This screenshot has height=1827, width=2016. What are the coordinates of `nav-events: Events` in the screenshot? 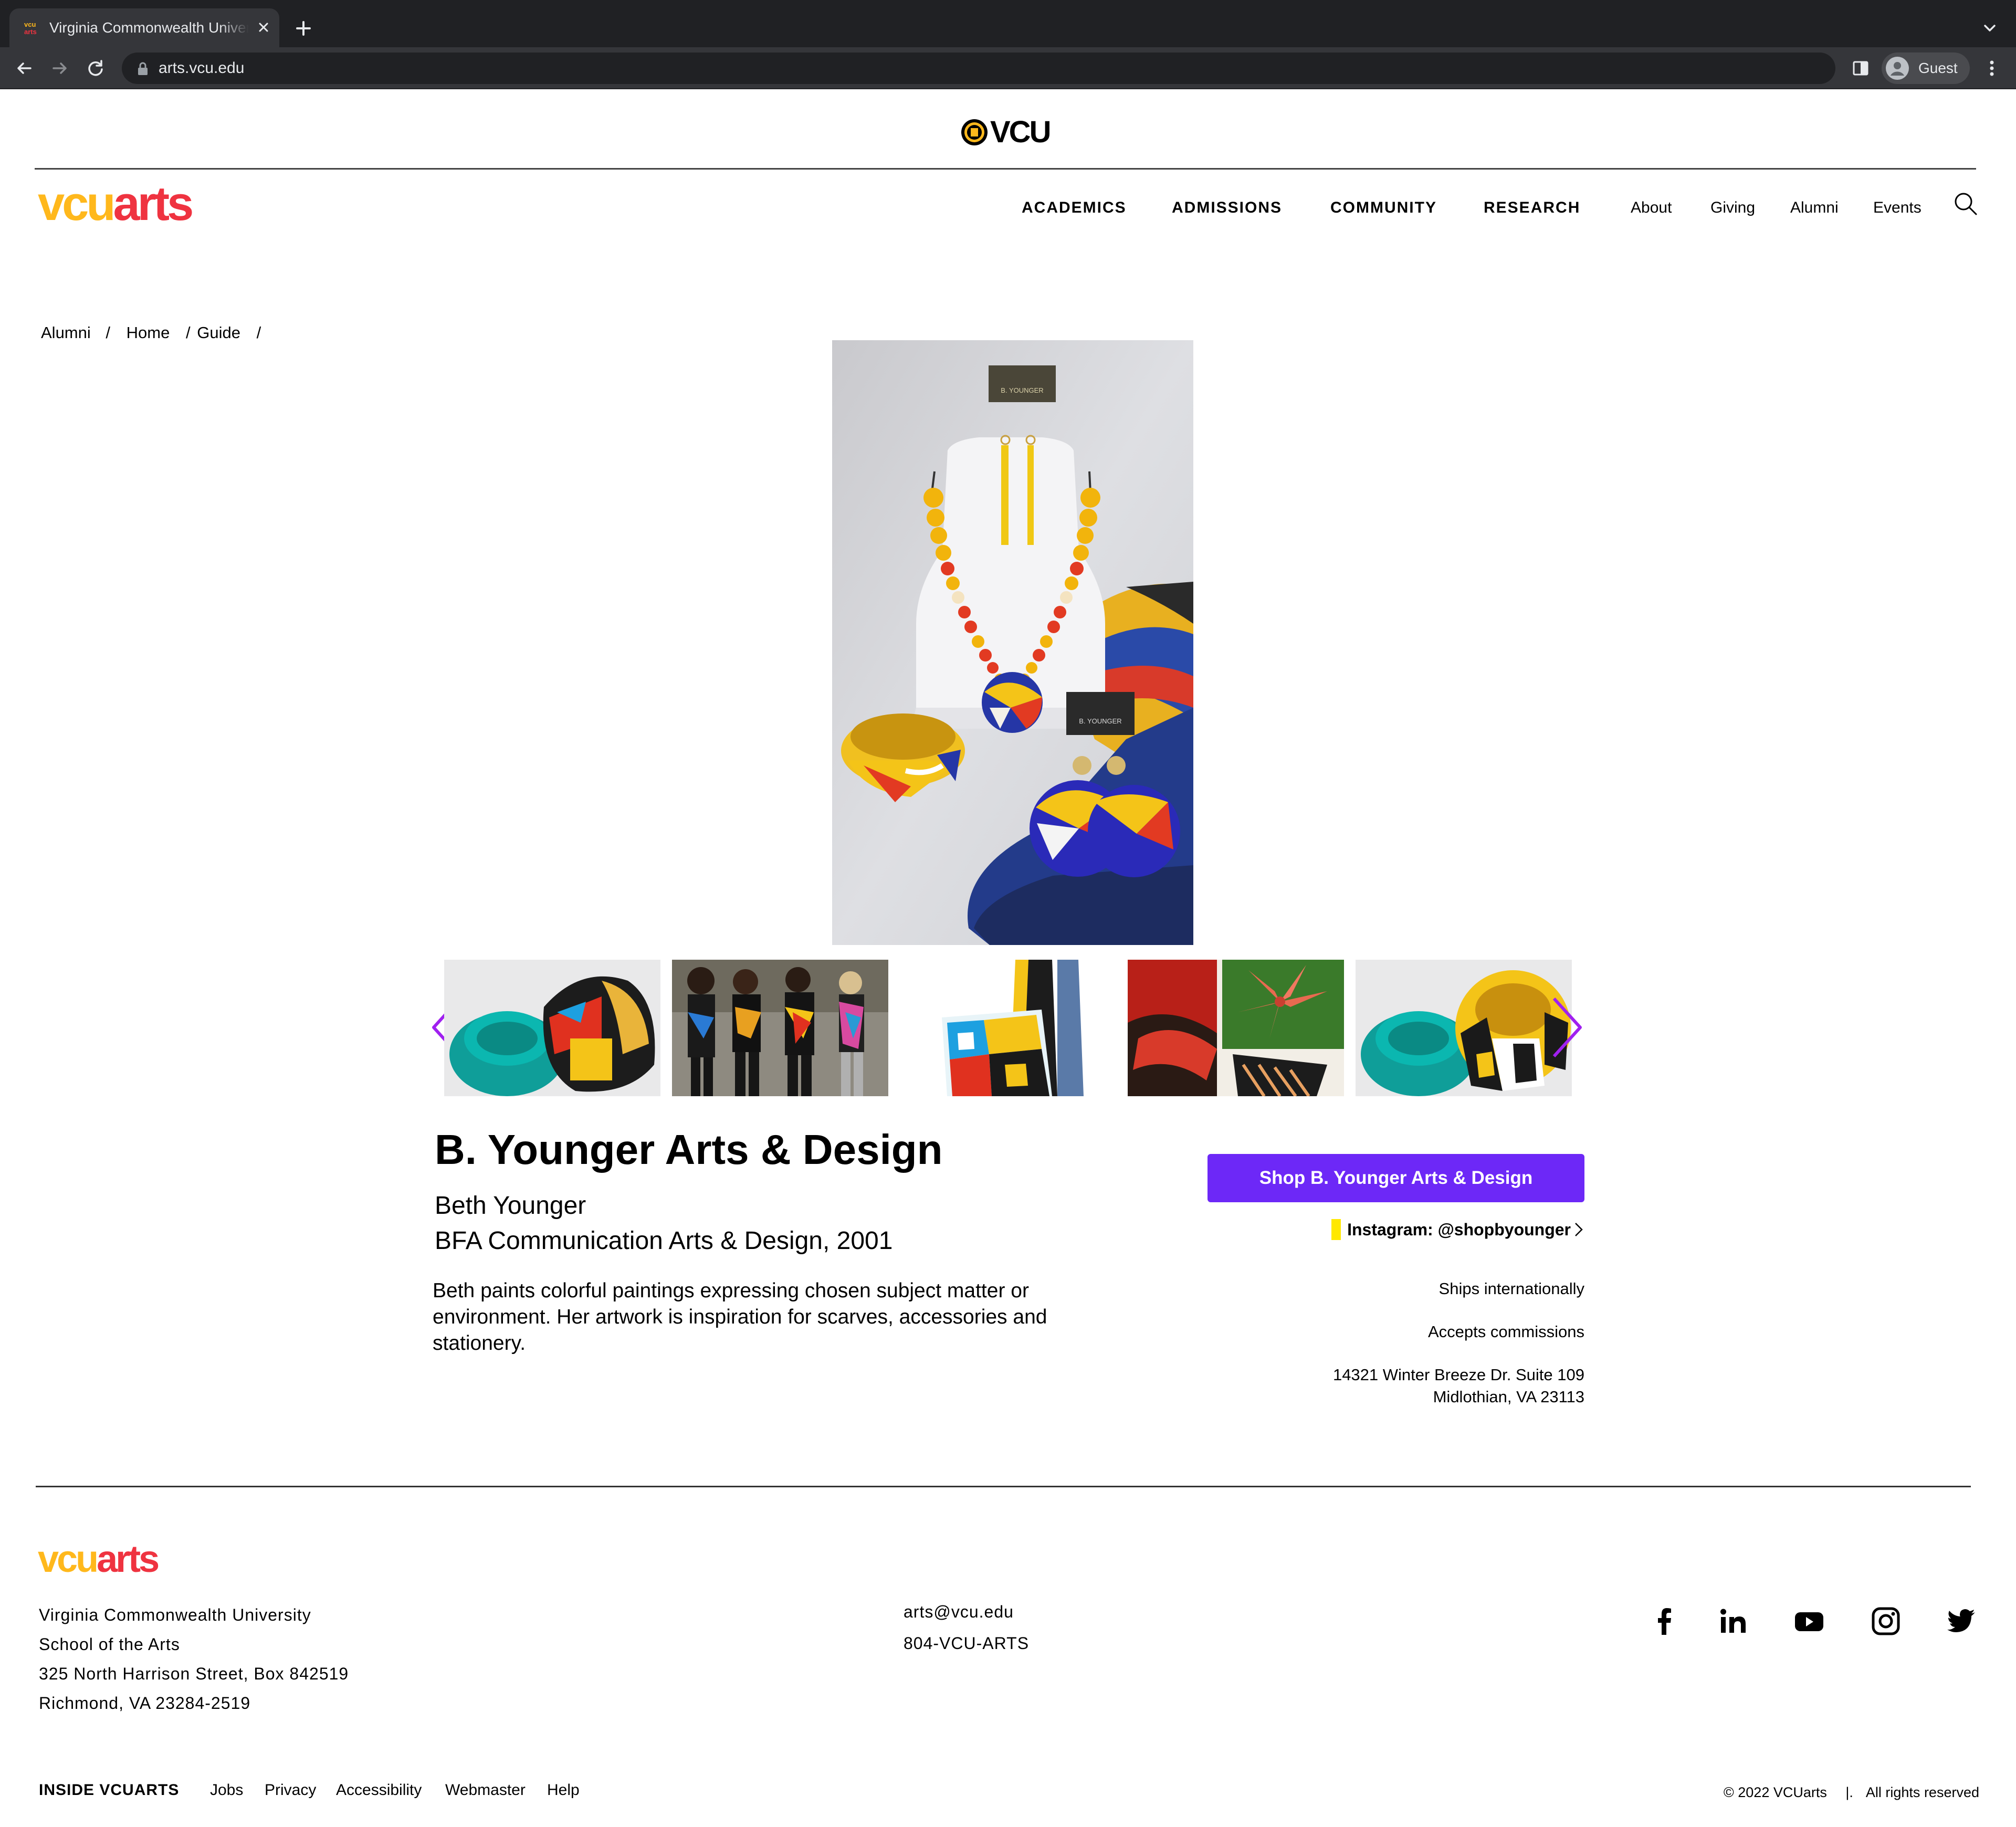 It's located at (1897, 207).